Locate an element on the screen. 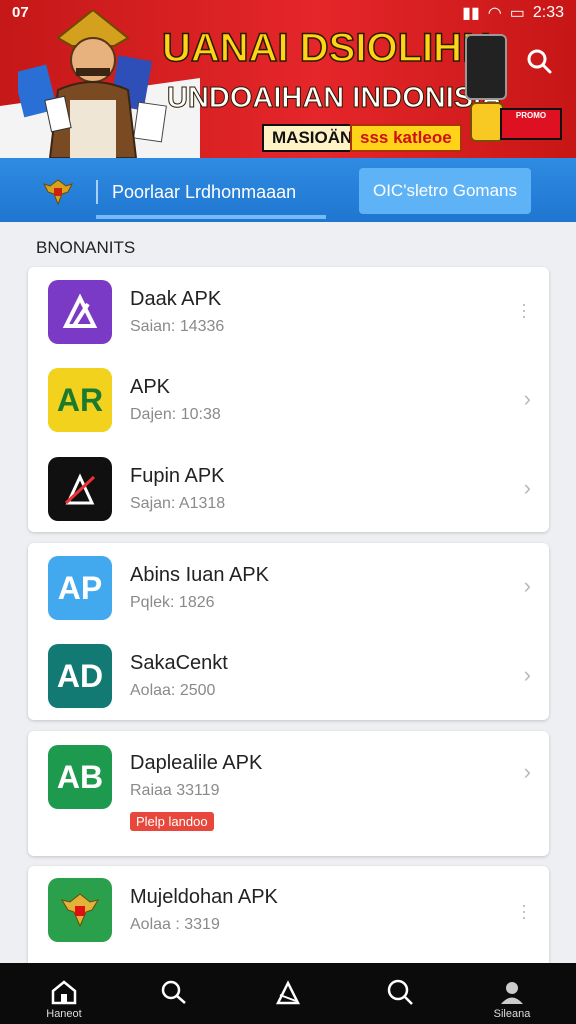 The image size is (576, 1024). emblem-icon is located at coordinates (288, 992).